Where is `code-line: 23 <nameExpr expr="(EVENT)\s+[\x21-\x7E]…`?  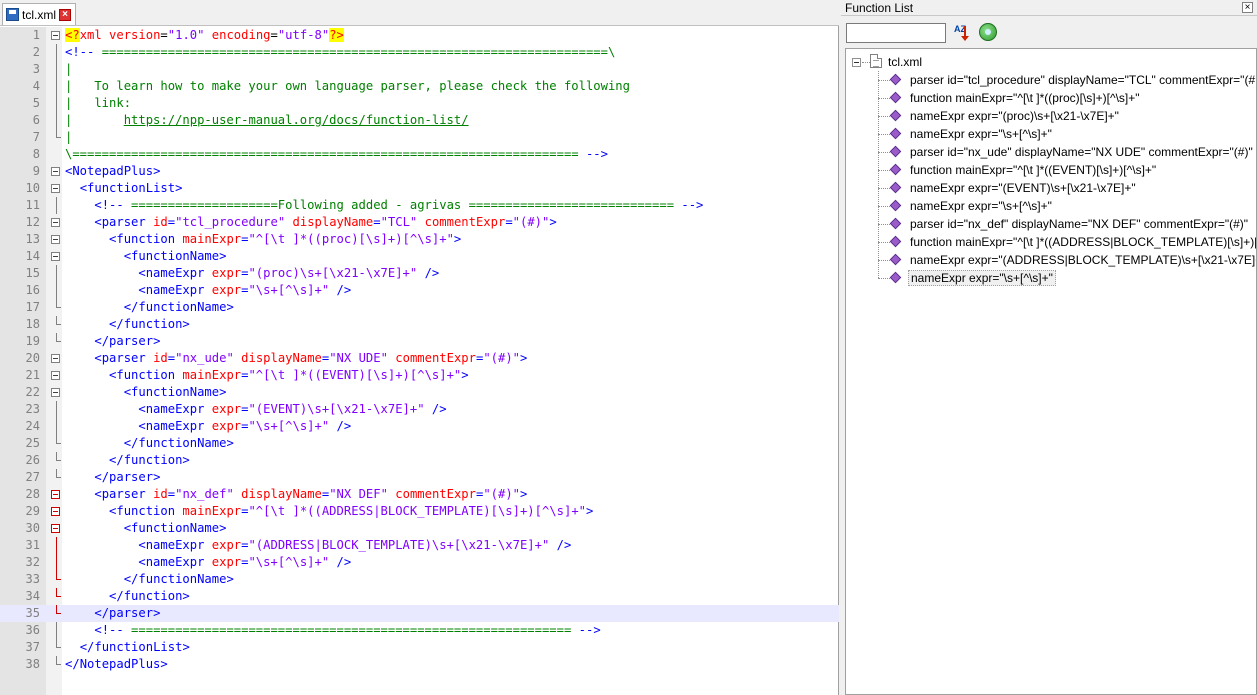 code-line: 23 <nameExpr expr="(EVENT)\s+[\x21-\x7E]… is located at coordinates (419, 409).